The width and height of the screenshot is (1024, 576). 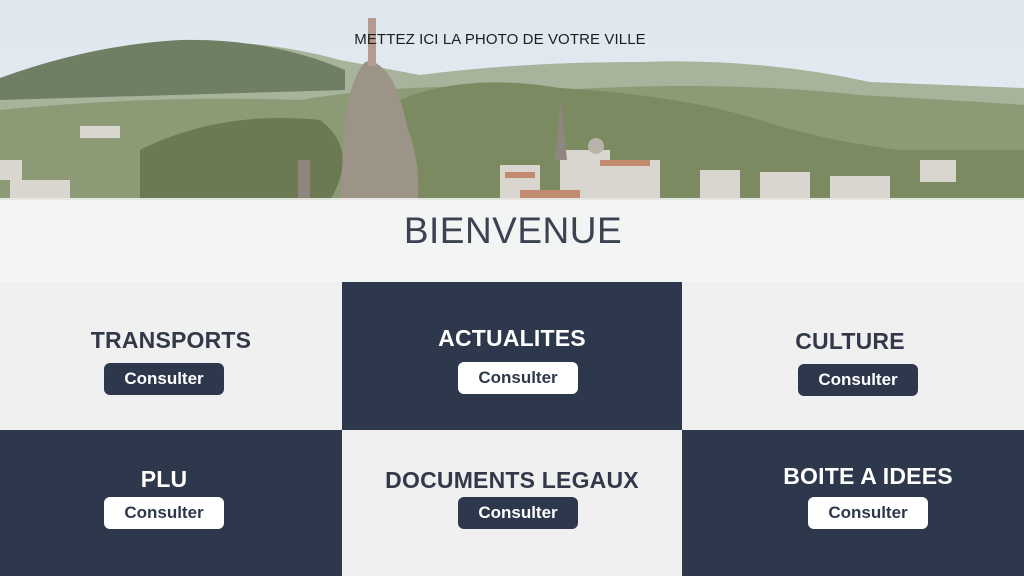 What do you see at coordinates (512, 356) in the screenshot?
I see `tile-actualites: ACTUALITES Consulter` at bounding box center [512, 356].